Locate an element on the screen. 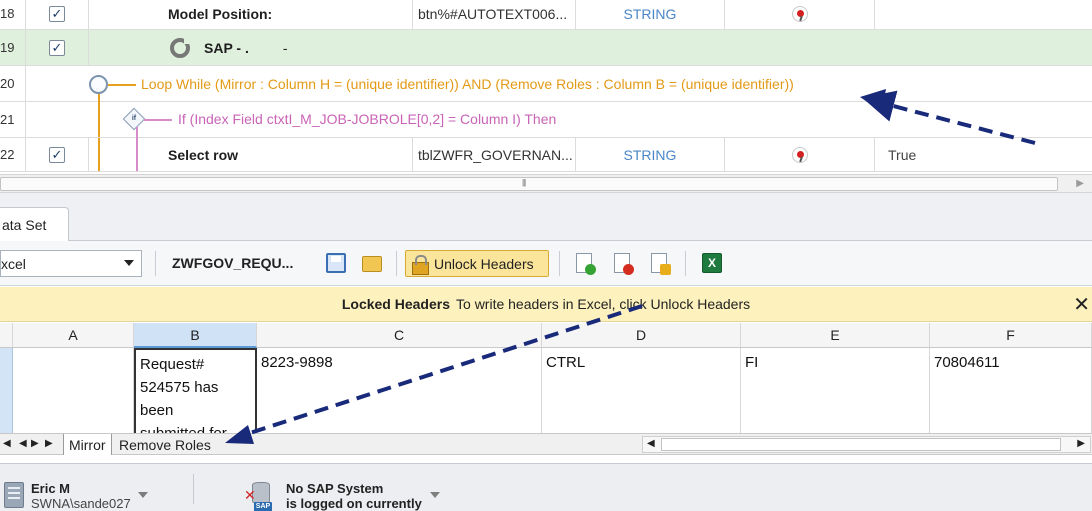 The image size is (1092, 511). sheet-cell: FI is located at coordinates (835, 391).